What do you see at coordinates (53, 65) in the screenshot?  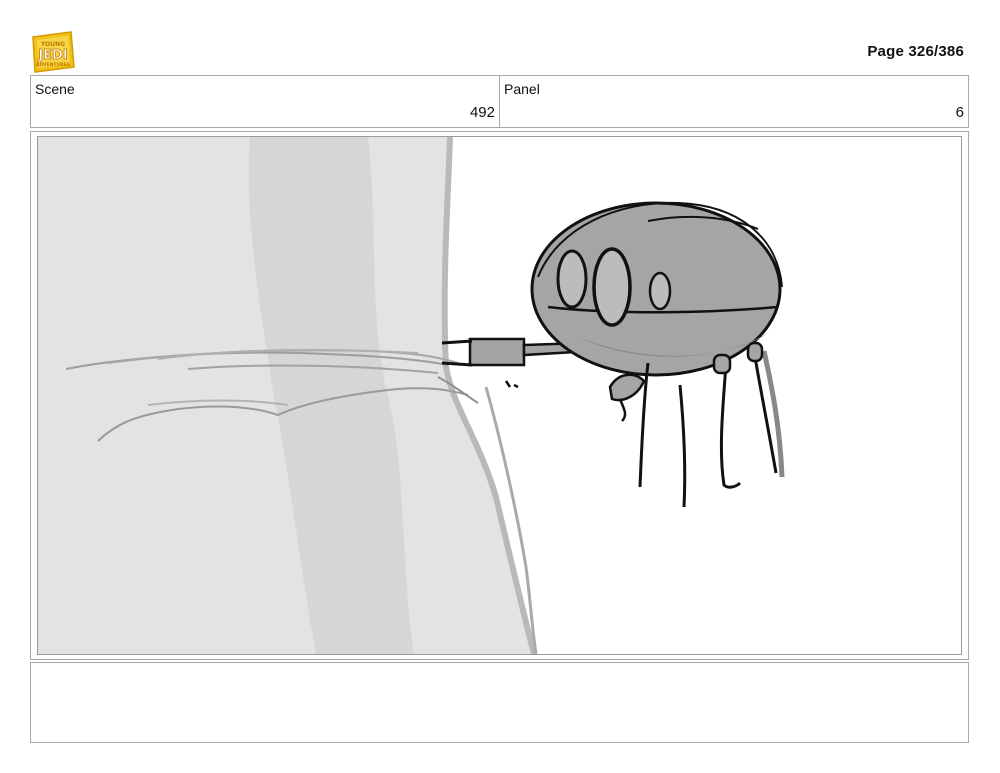 I see `svg-text: ADVENTURES` at bounding box center [53, 65].